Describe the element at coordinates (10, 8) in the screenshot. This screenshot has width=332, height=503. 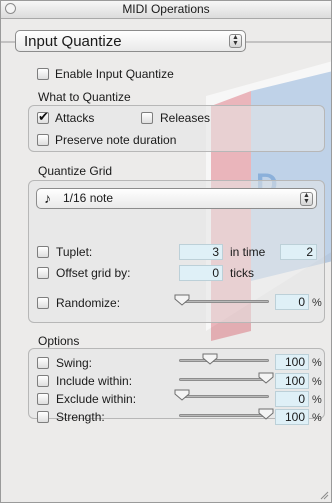
I see `close-icon` at that location.